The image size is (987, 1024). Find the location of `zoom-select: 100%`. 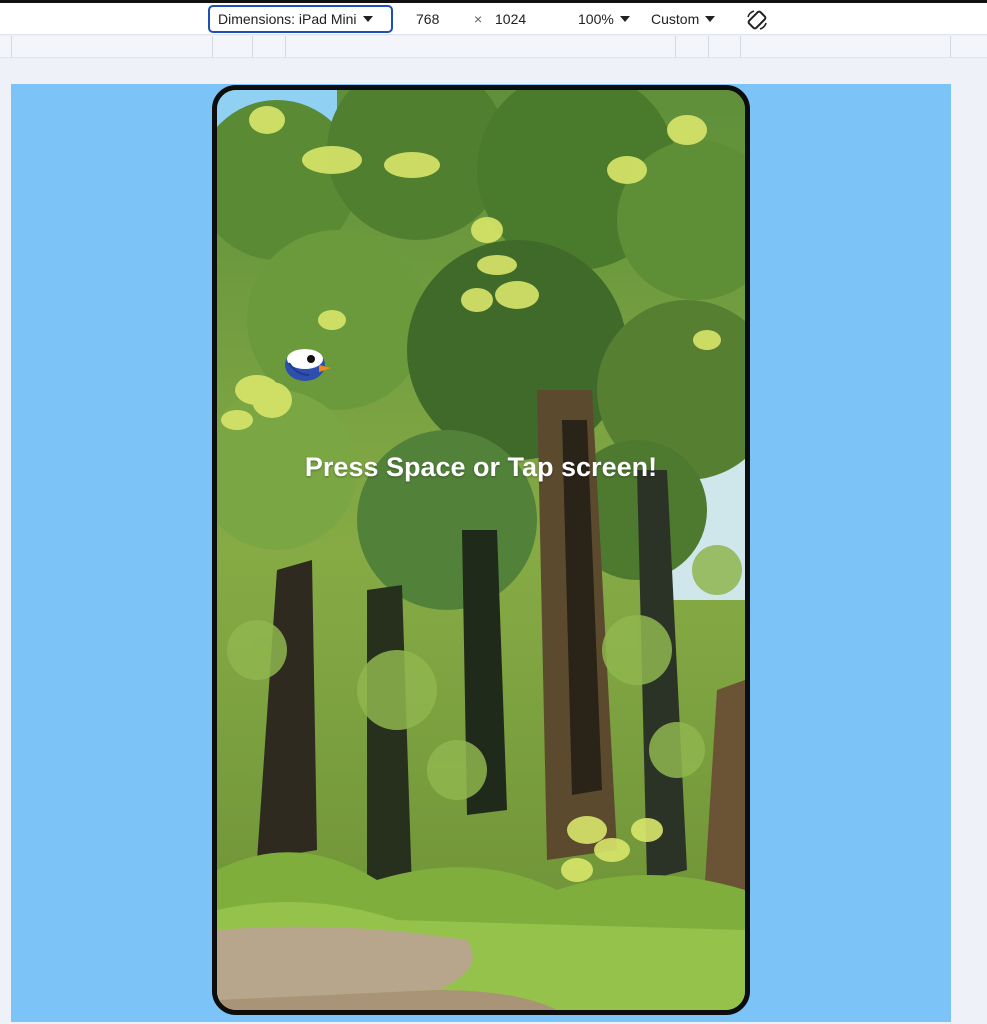

zoom-select: 100% is located at coordinates (604, 19).